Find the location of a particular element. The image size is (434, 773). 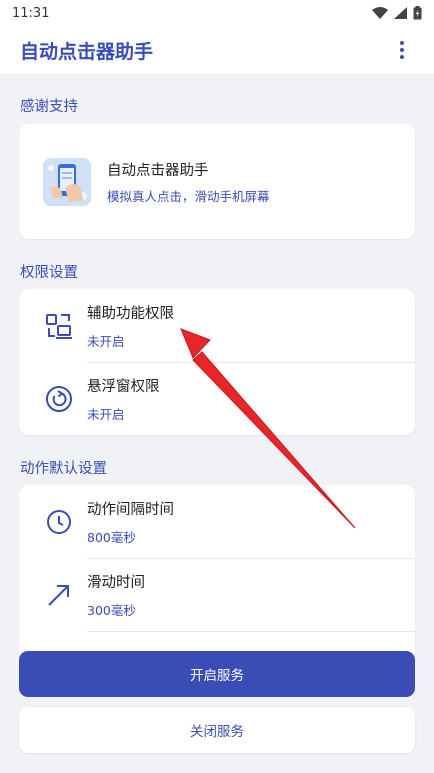

permission-item-accessibility: 辅助功能权限 未开启 is located at coordinates (217, 325).